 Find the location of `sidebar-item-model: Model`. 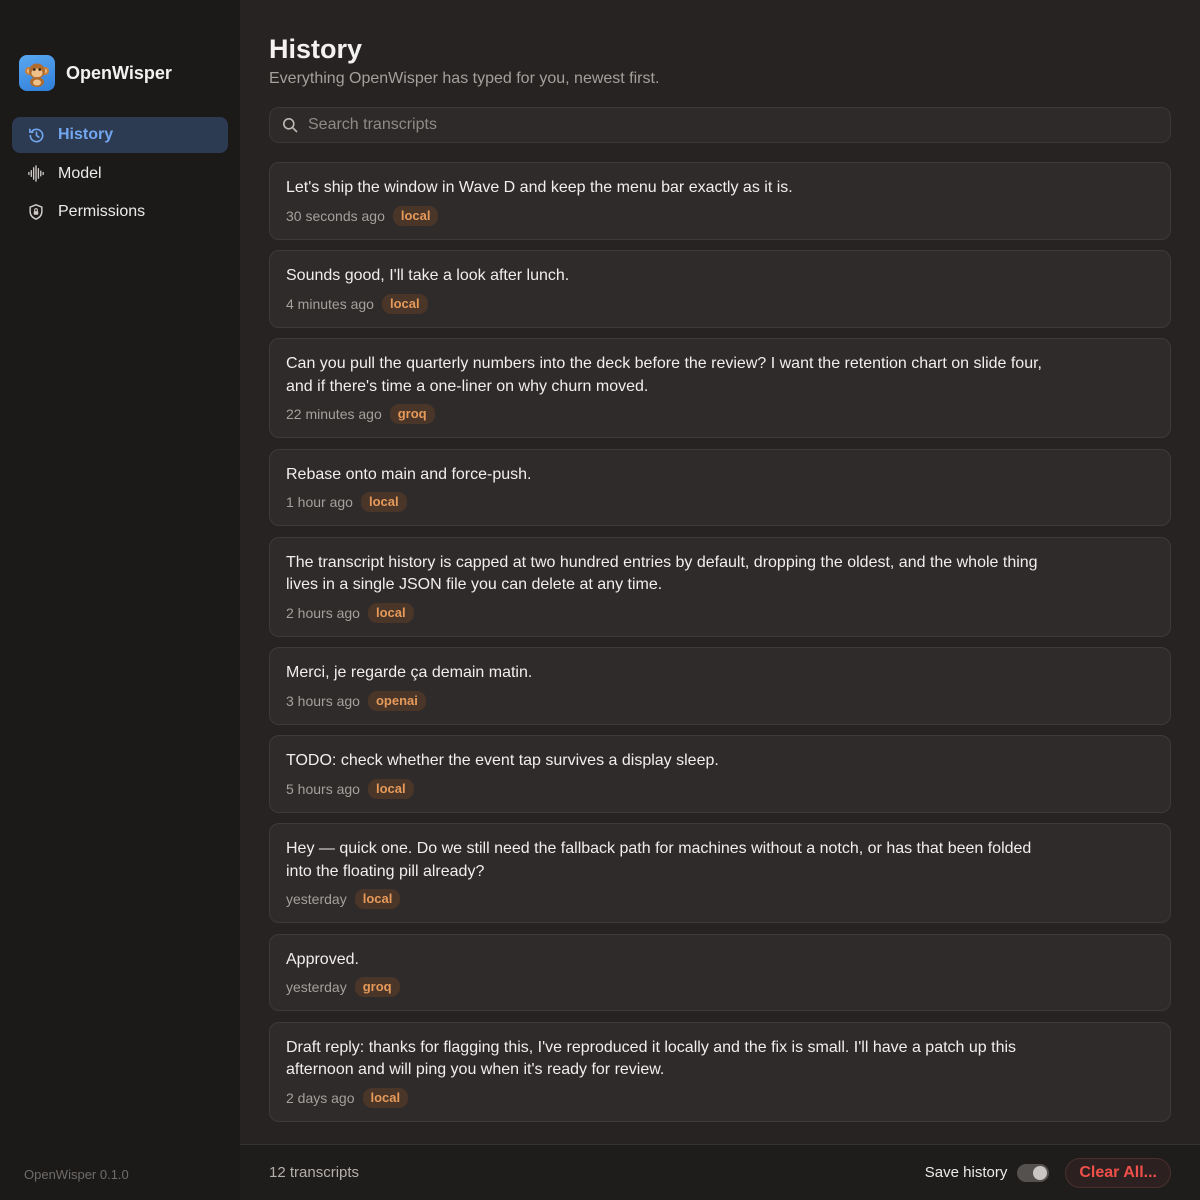

sidebar-item-model: Model is located at coordinates (120, 174).